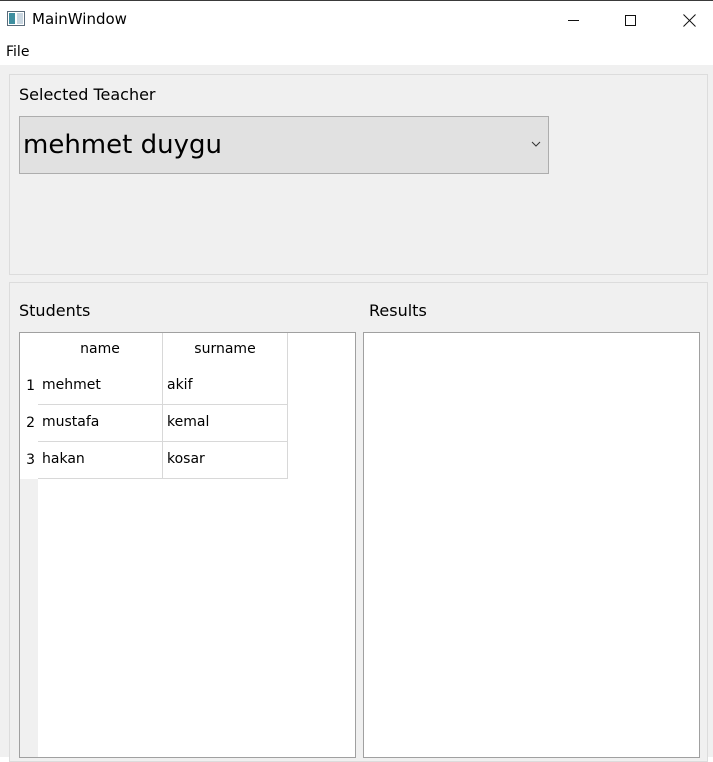  I want to click on results-label: Results, so click(398, 310).